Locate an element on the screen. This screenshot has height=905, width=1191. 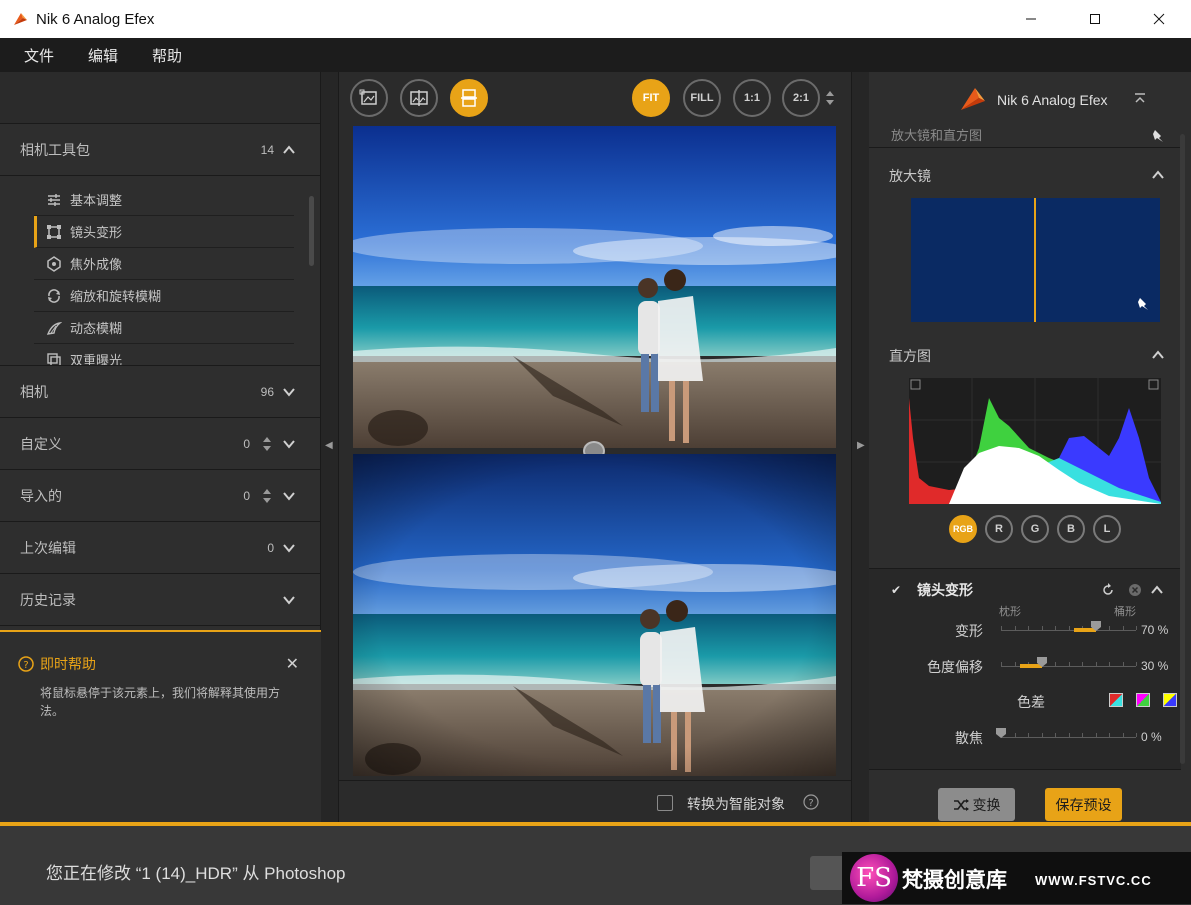
maximize-button is located at coordinates (1095, 19).